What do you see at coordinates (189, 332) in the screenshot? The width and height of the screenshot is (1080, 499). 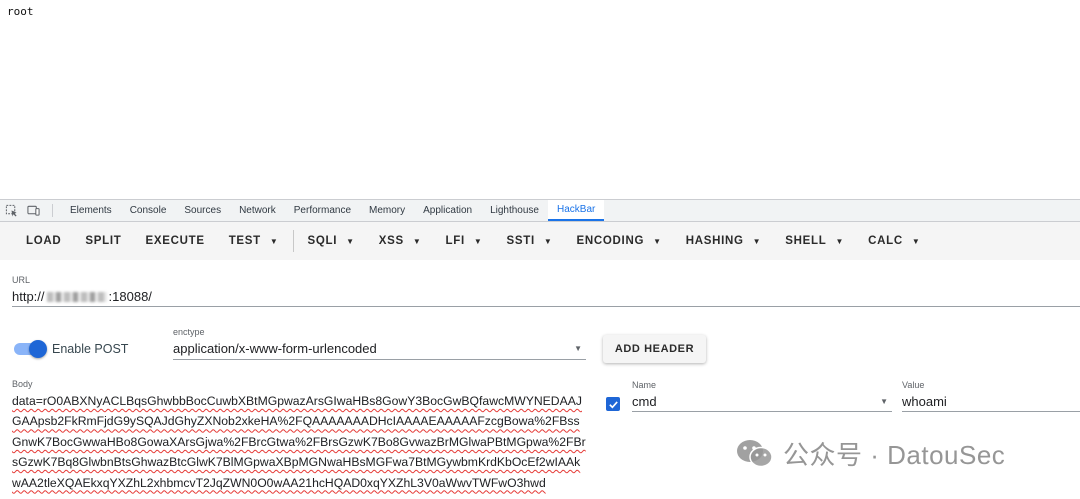 I see `enctype-label: enctype` at bounding box center [189, 332].